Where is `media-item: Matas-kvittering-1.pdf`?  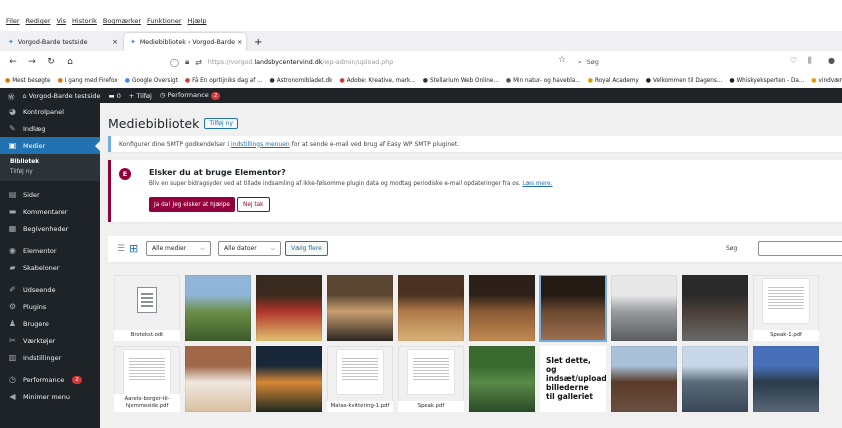
media-item: Matas-kvittering-1.pdf is located at coordinates (360, 379).